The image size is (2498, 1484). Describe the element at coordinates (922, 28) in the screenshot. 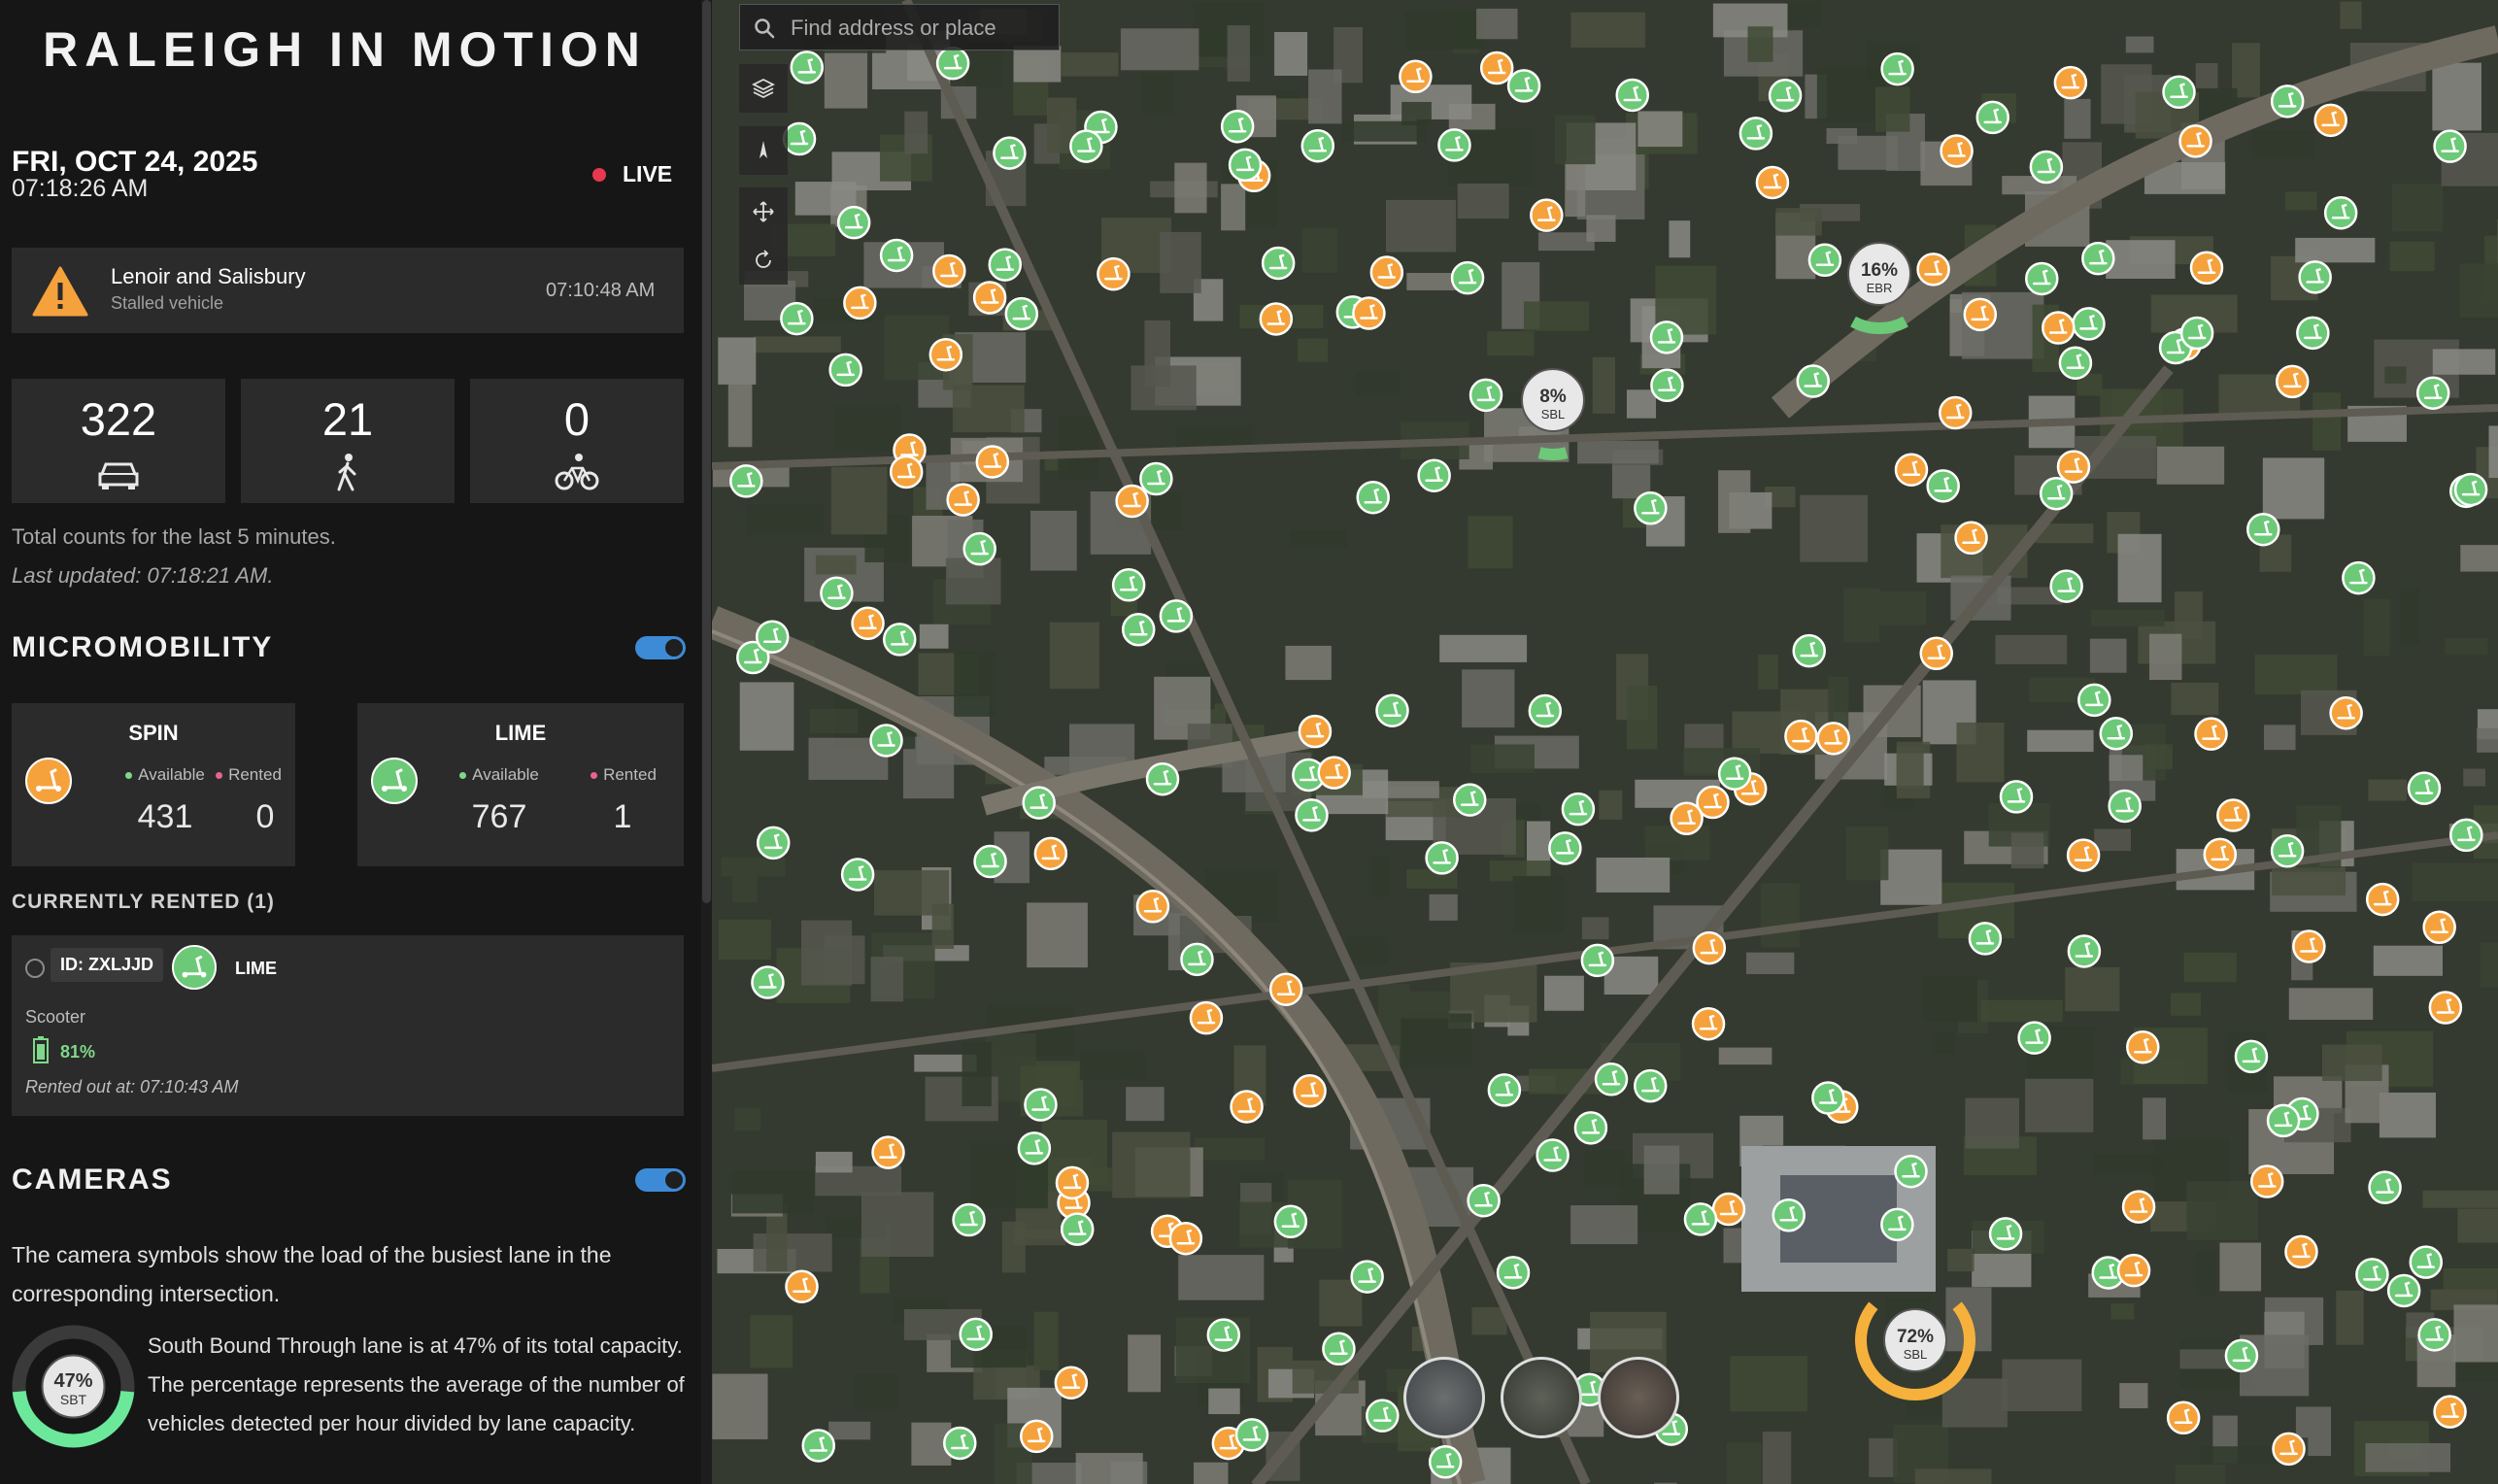

I see `search-input` at that location.